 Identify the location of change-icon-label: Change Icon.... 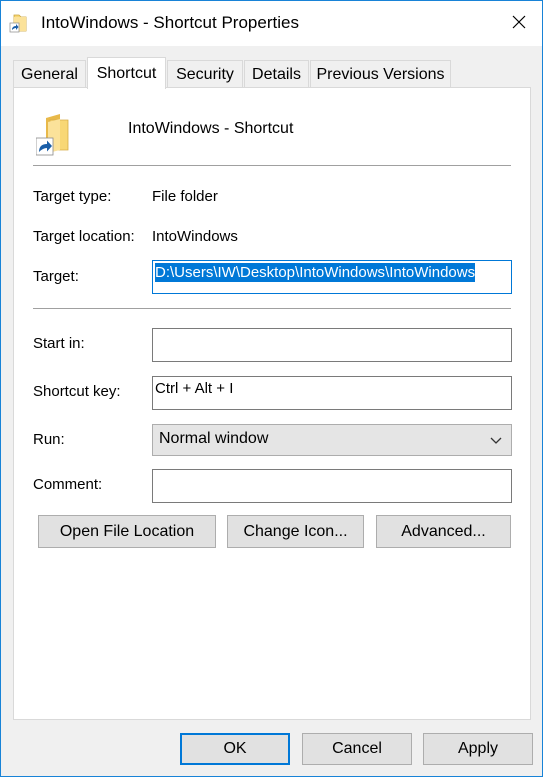
(295, 531).